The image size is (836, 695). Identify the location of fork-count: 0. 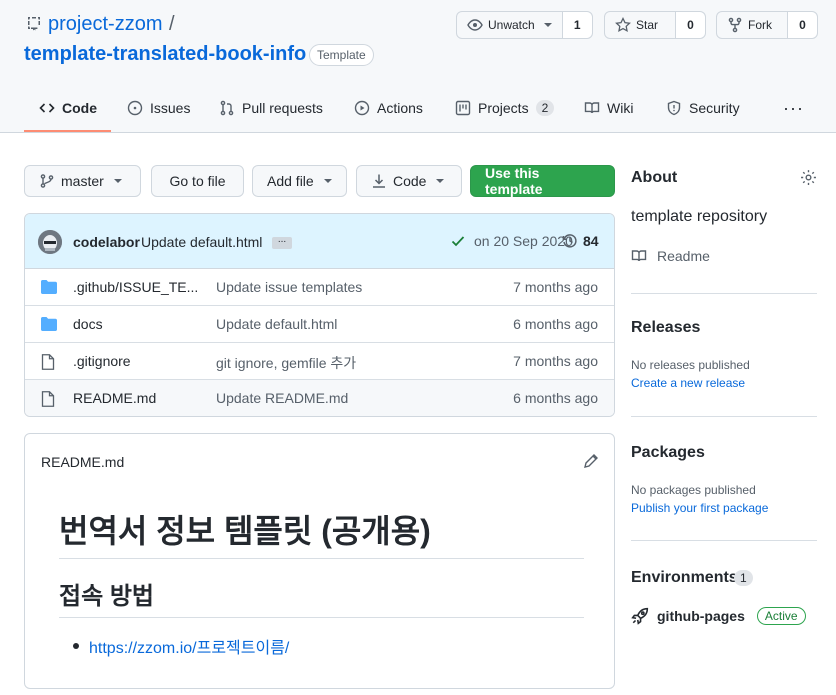
(802, 25).